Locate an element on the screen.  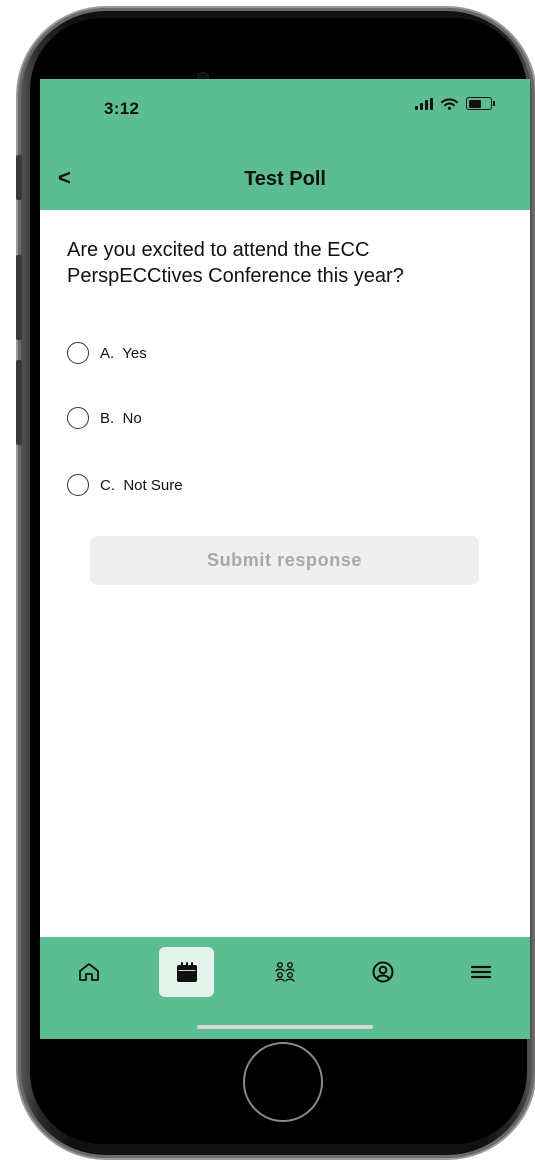
poll-option-b: B. No is located at coordinates (104, 418).